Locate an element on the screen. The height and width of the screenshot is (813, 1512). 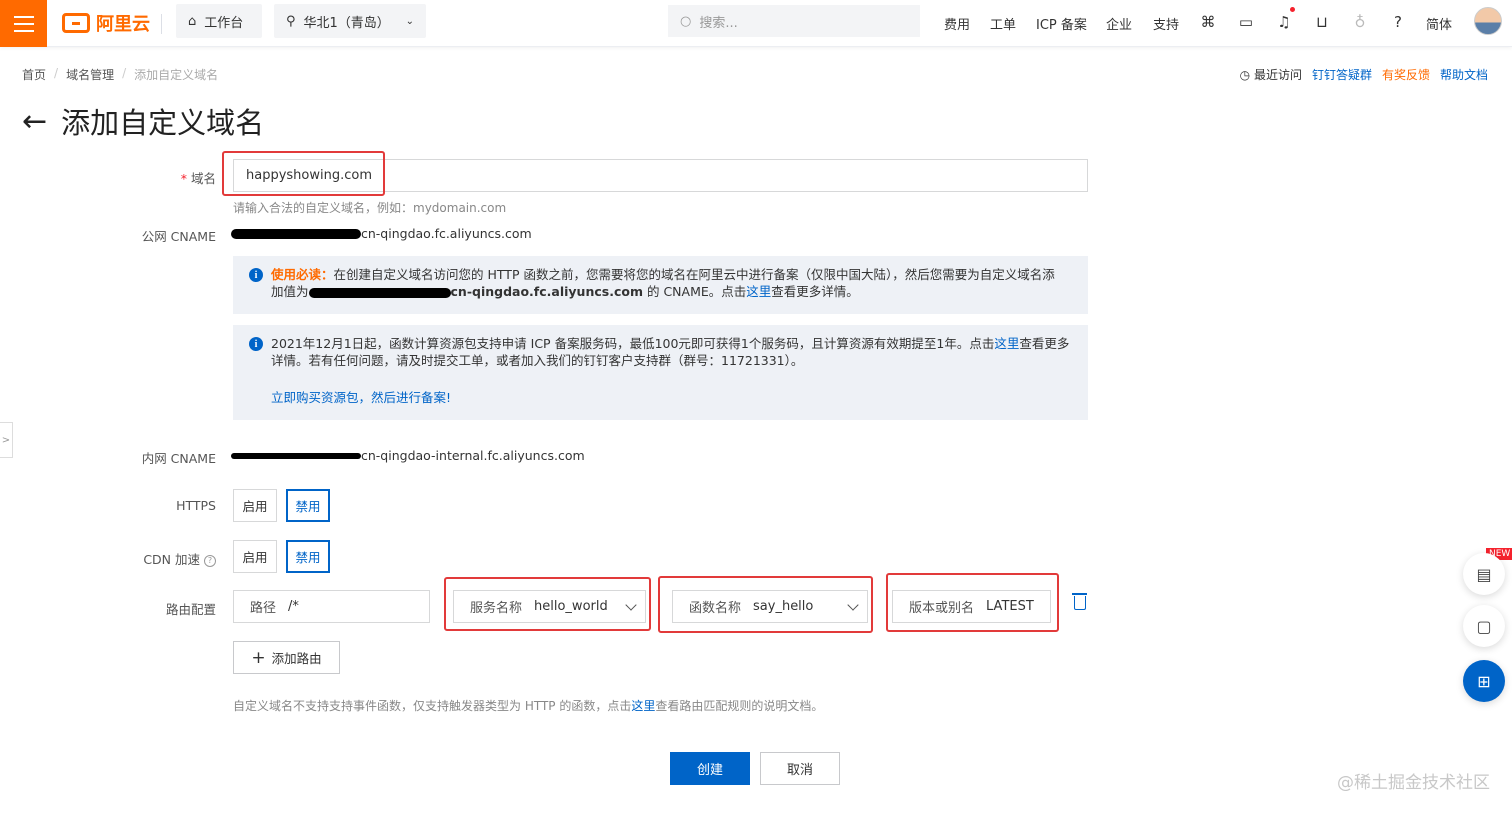
notice-link-here: 这里 is located at coordinates (758, 291).